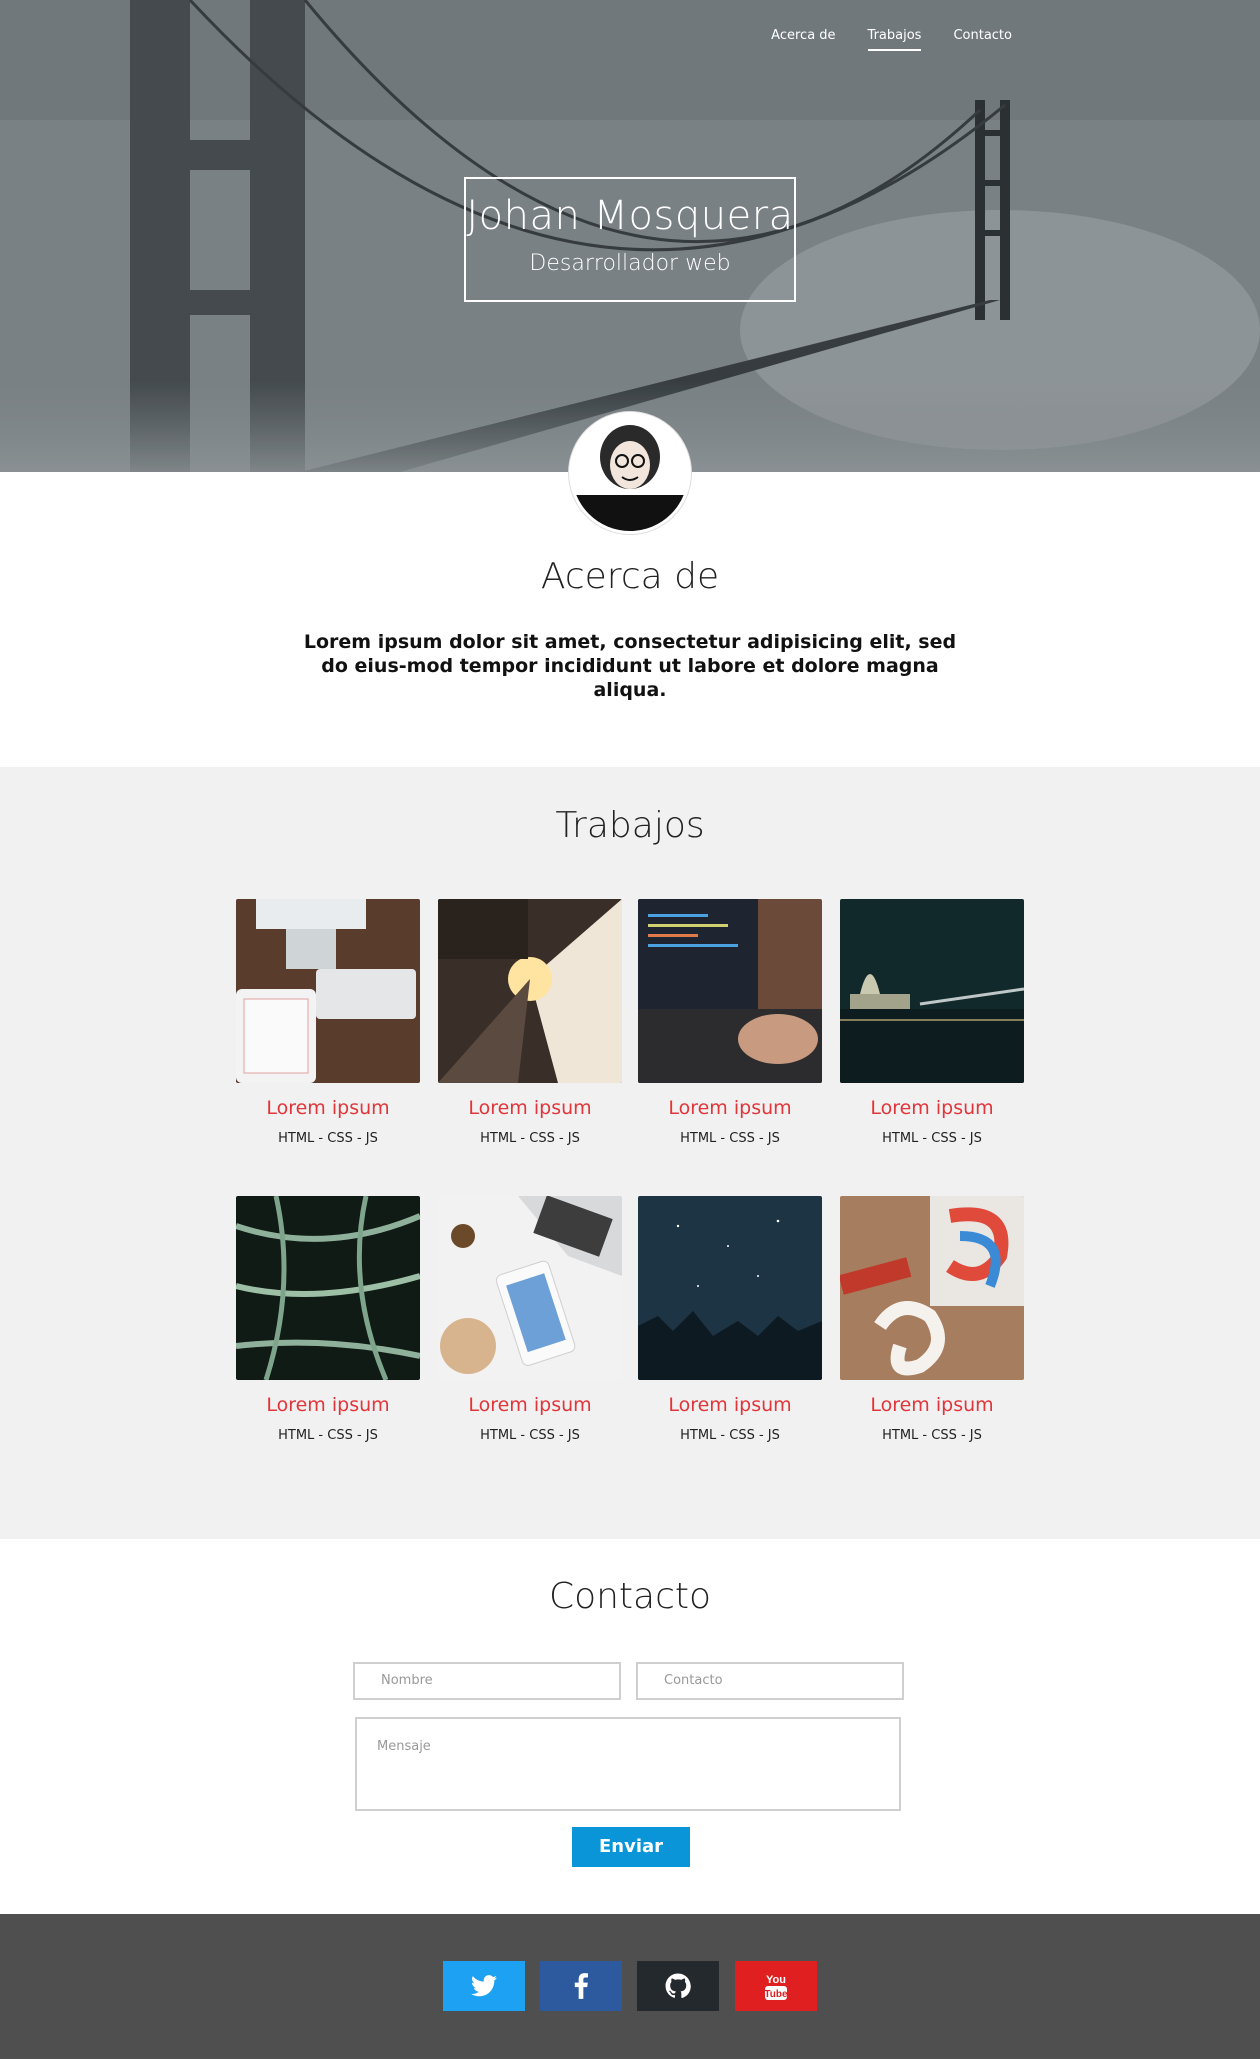 The image size is (1260, 2059). I want to click on avatar, so click(630, 473).